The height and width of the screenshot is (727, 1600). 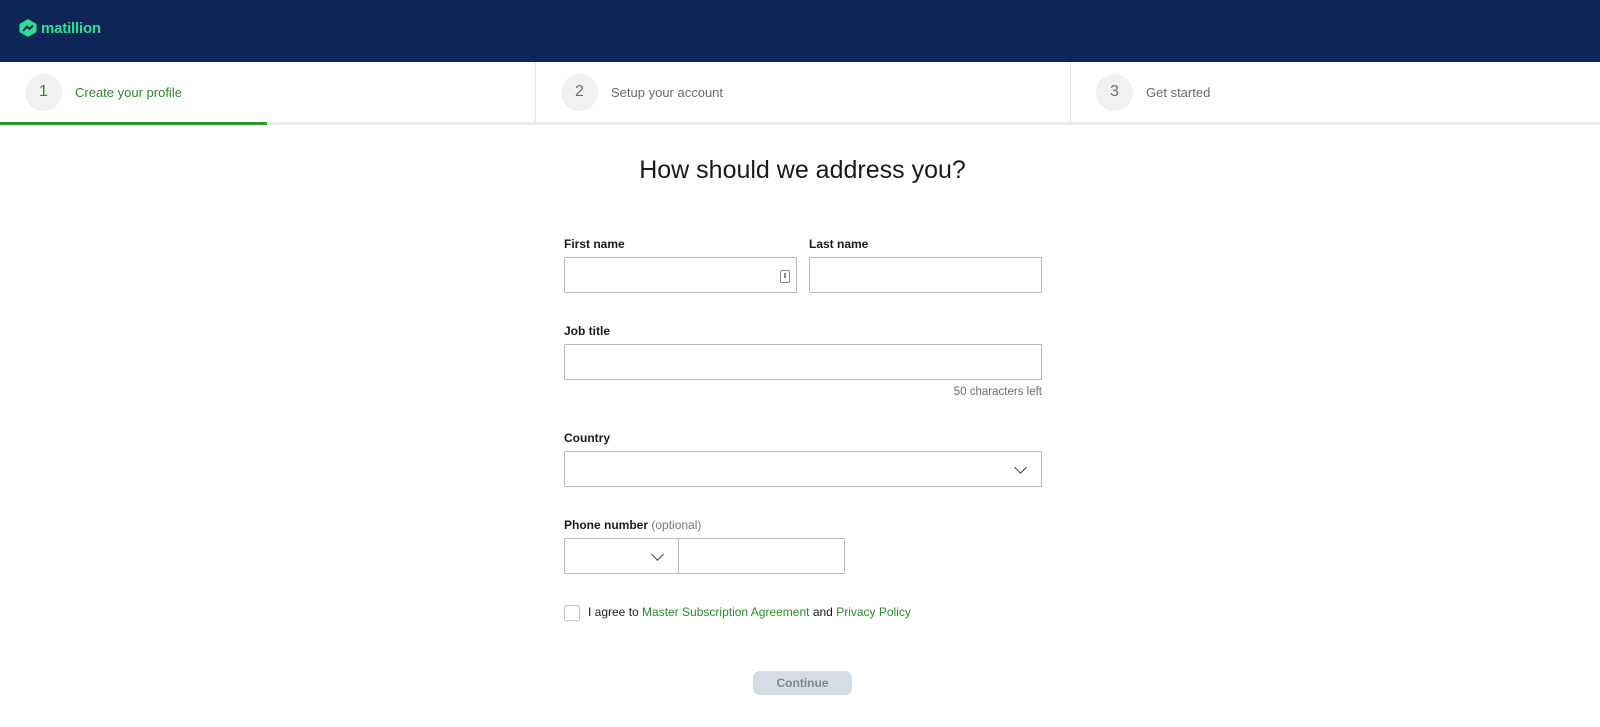 What do you see at coordinates (133, 123) in the screenshot?
I see `progress-fill` at bounding box center [133, 123].